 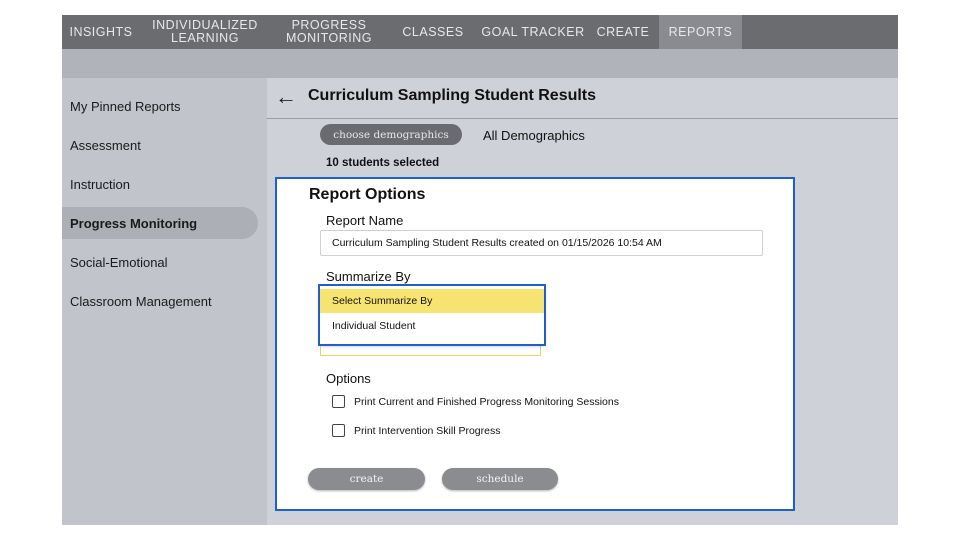 What do you see at coordinates (160, 106) in the screenshot?
I see `sidebar-item-my-pinned-reports: My Pinned Reports` at bounding box center [160, 106].